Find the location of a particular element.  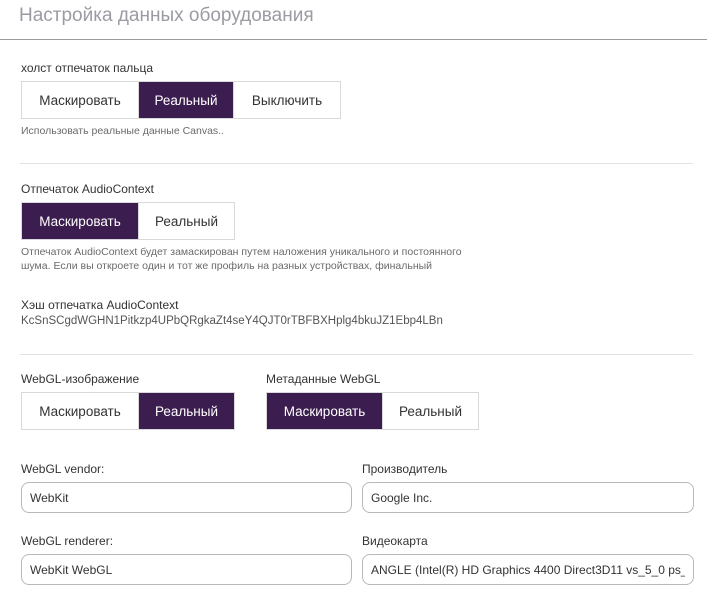

canvas-real-option: Реальный is located at coordinates (186, 100).